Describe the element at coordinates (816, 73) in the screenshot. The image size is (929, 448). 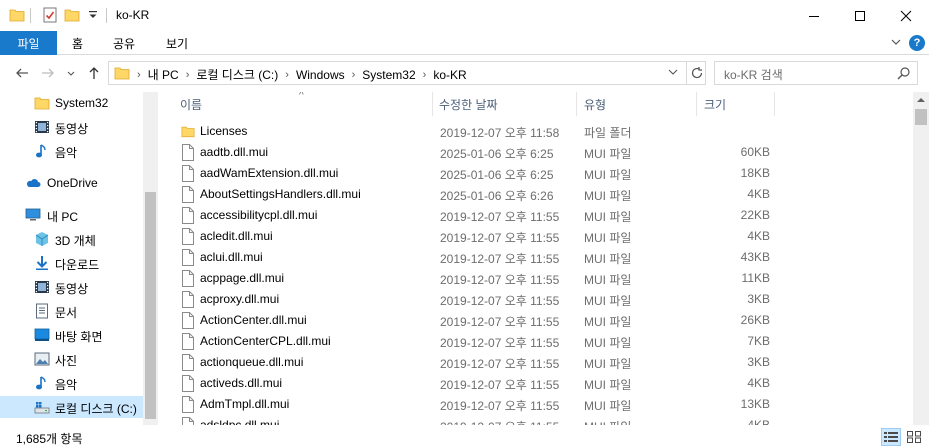
I see `search-box: ko-KR 검색` at that location.